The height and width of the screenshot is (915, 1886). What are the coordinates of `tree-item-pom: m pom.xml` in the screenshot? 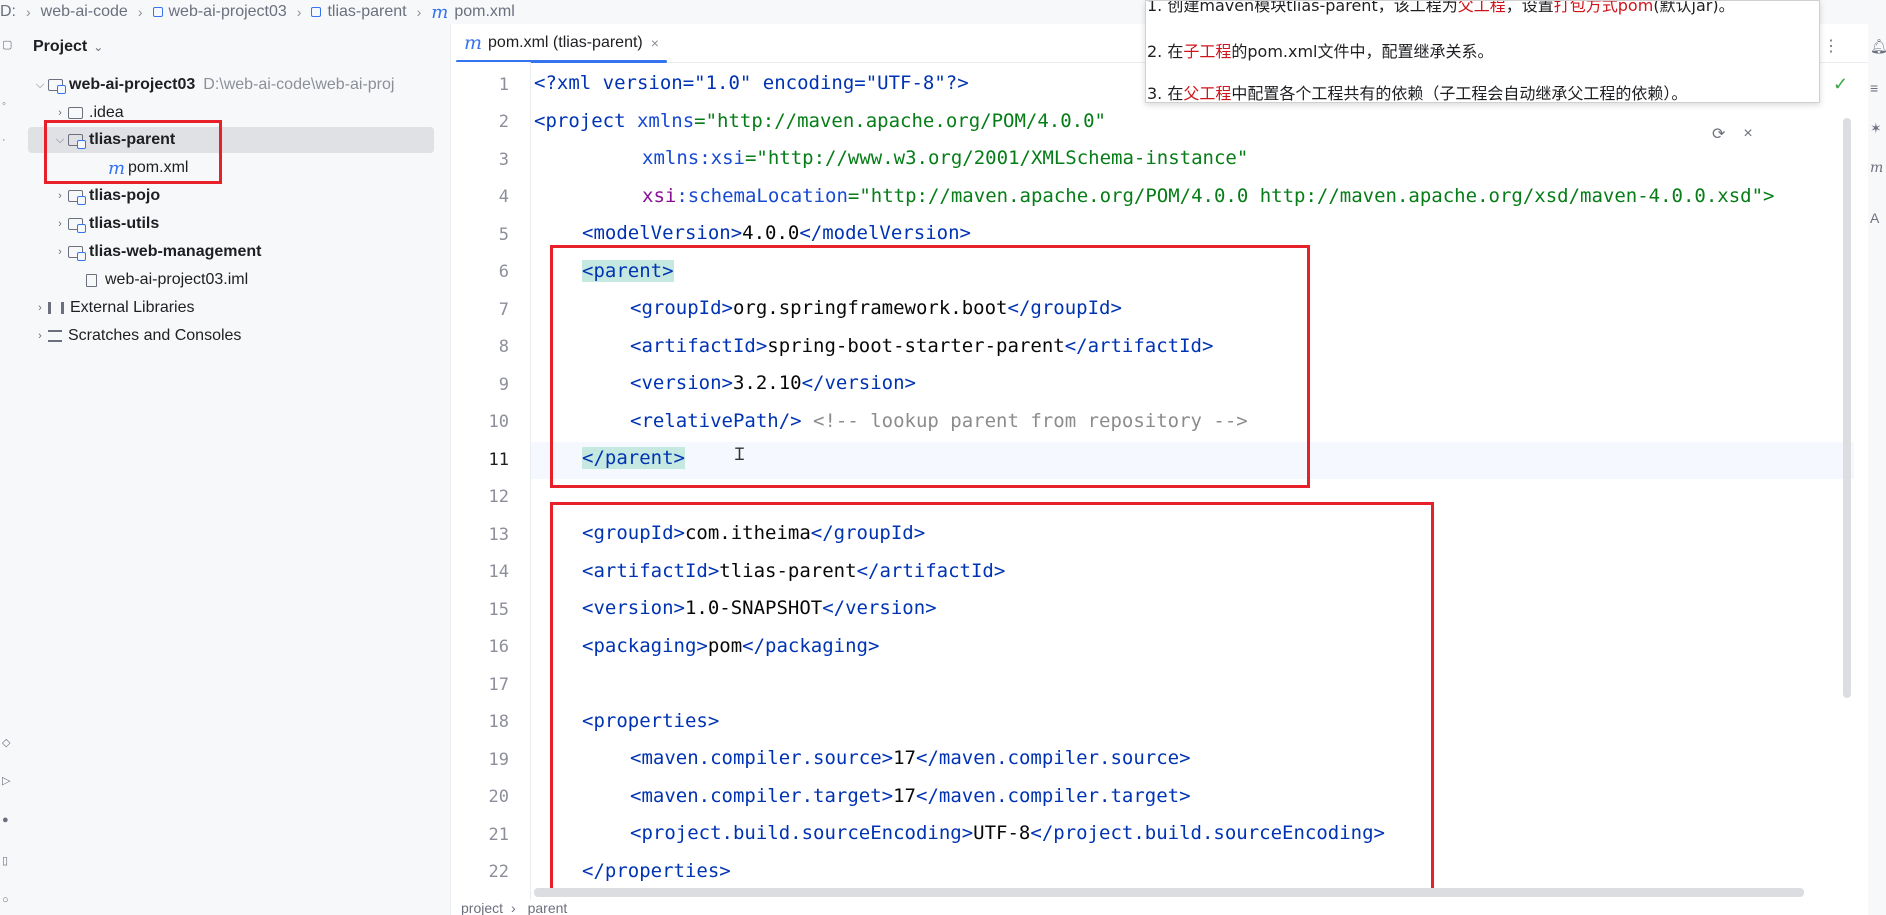 It's located at (148, 168).